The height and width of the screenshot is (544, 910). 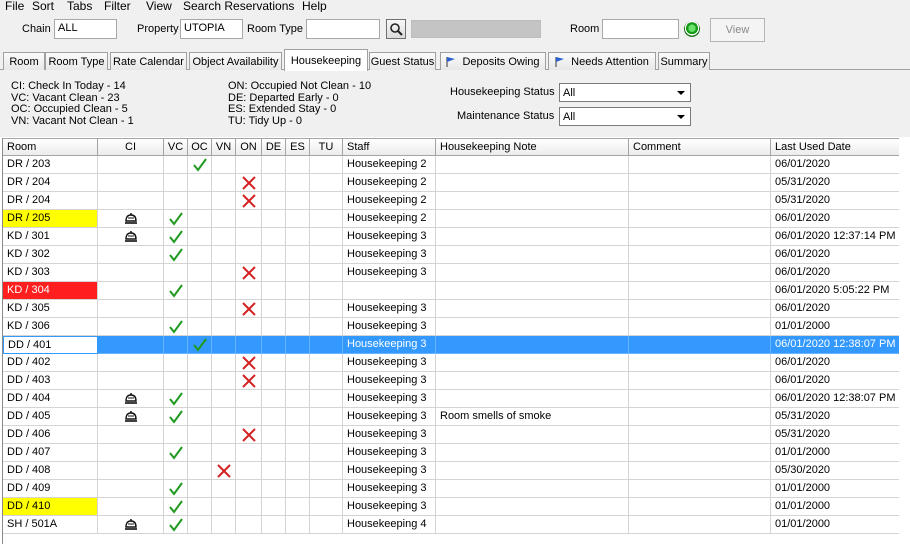 I want to click on table-row: DR / 203 Housekeeping 2 06/01/2020, so click(x=451, y=165).